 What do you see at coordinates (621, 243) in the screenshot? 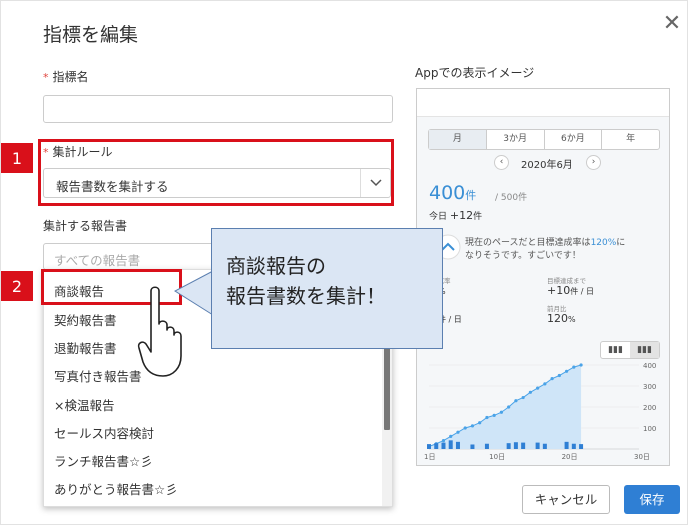
I see `message-text-end: に` at bounding box center [621, 243].